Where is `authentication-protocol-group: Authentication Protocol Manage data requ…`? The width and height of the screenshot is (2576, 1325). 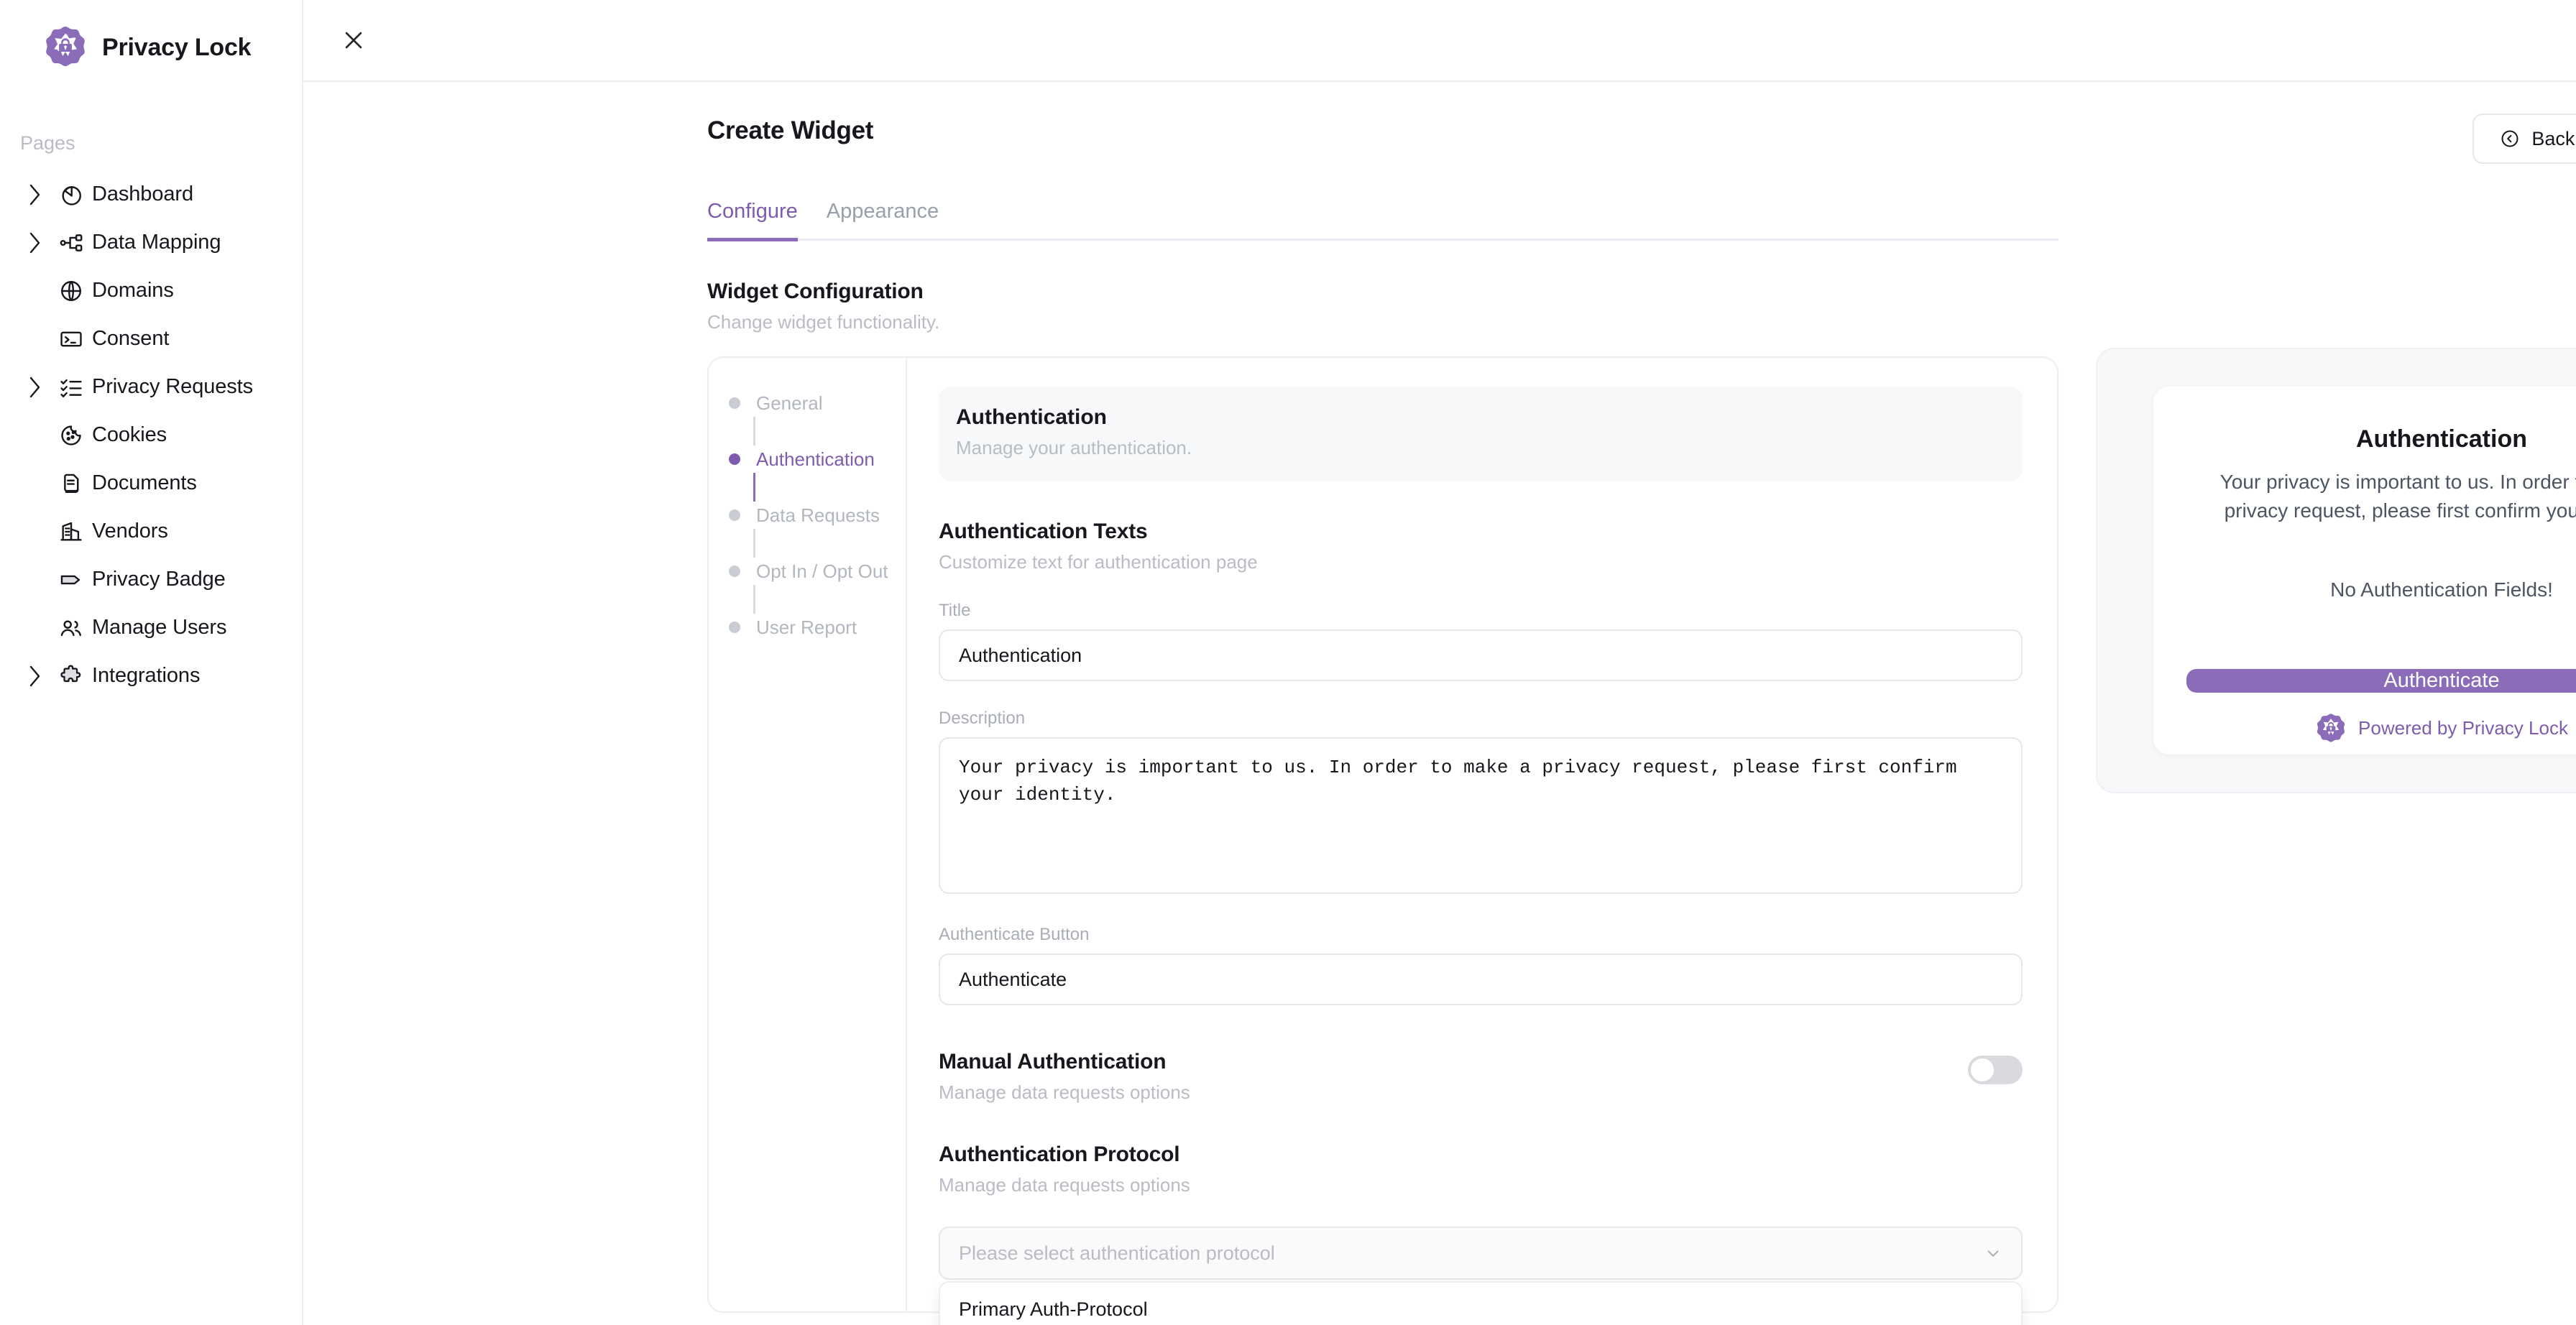 authentication-protocol-group: Authentication Protocol Manage data requ… is located at coordinates (1481, 1169).